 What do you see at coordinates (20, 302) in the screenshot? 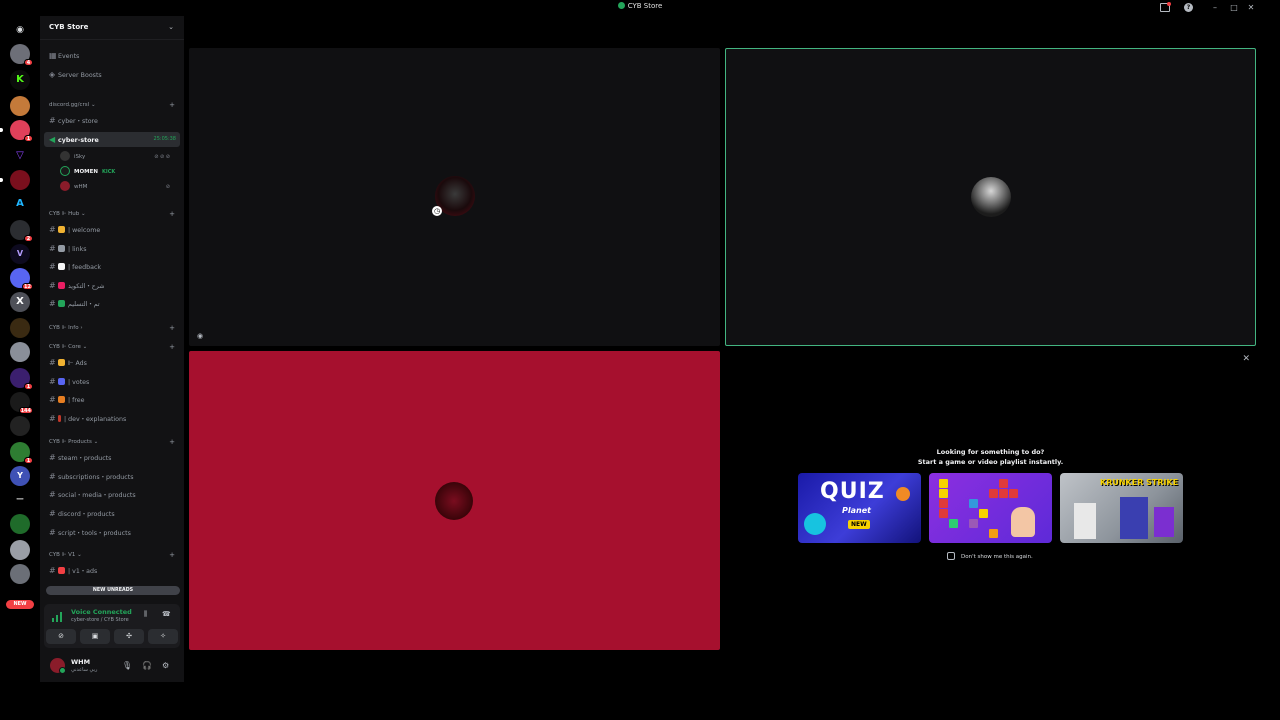
I see `server-icon: X` at bounding box center [20, 302].